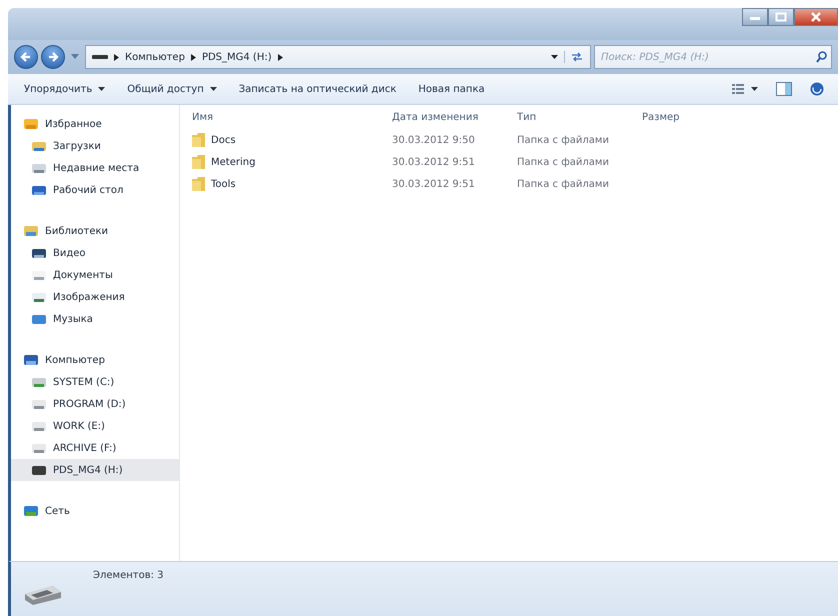  What do you see at coordinates (95, 253) in the screenshot?
I see `sidebar-item: Видео` at bounding box center [95, 253].